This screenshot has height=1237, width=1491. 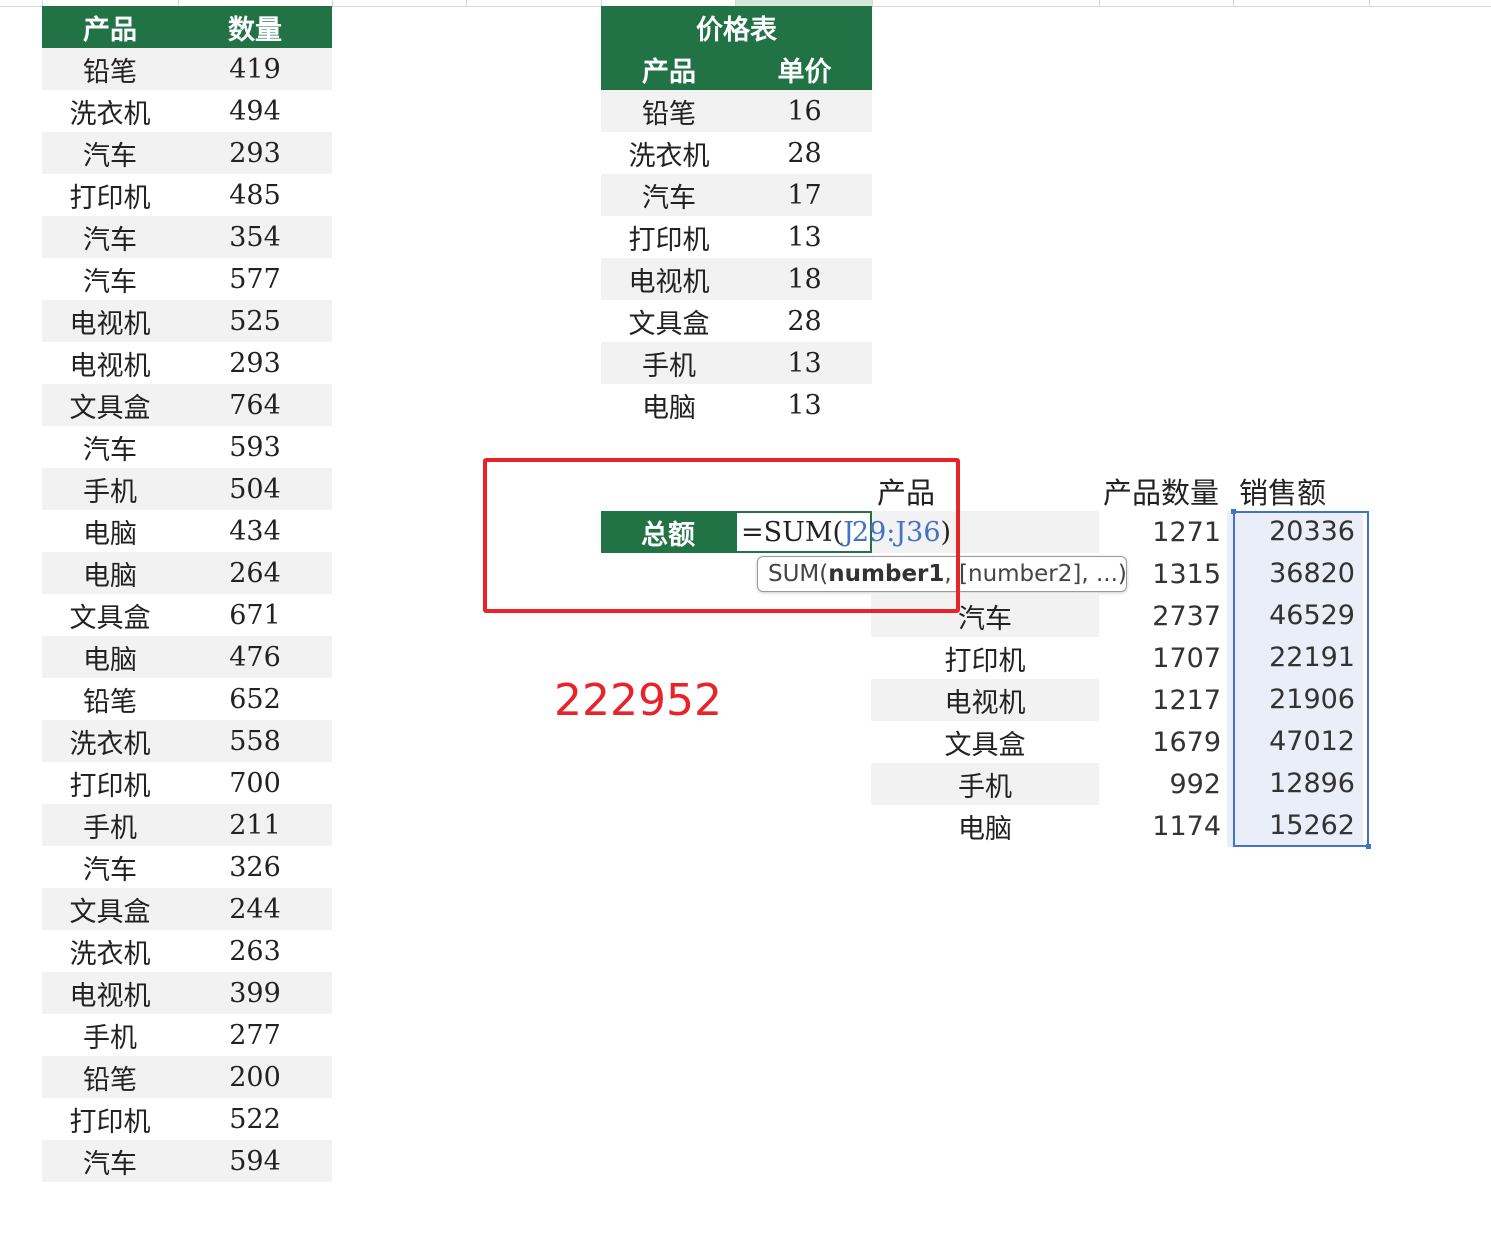 What do you see at coordinates (1295, 658) in the screenshot?
I see `cell-sales: 22191` at bounding box center [1295, 658].